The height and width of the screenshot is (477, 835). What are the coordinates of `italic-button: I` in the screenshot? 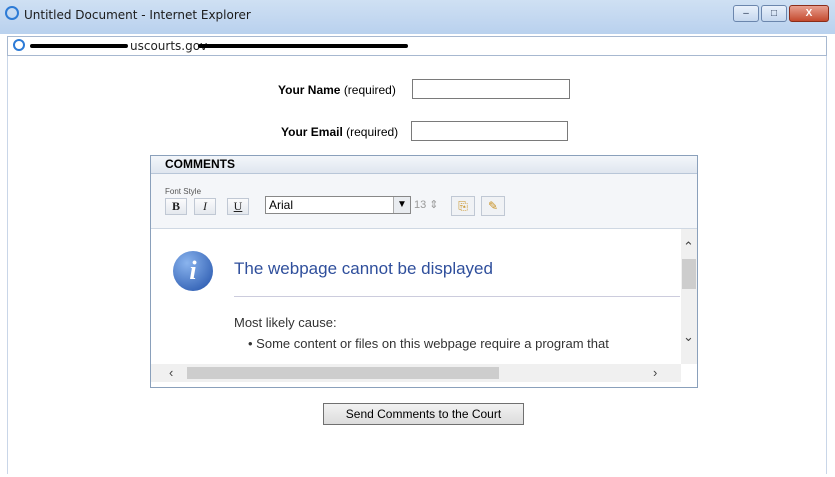 It's located at (205, 206).